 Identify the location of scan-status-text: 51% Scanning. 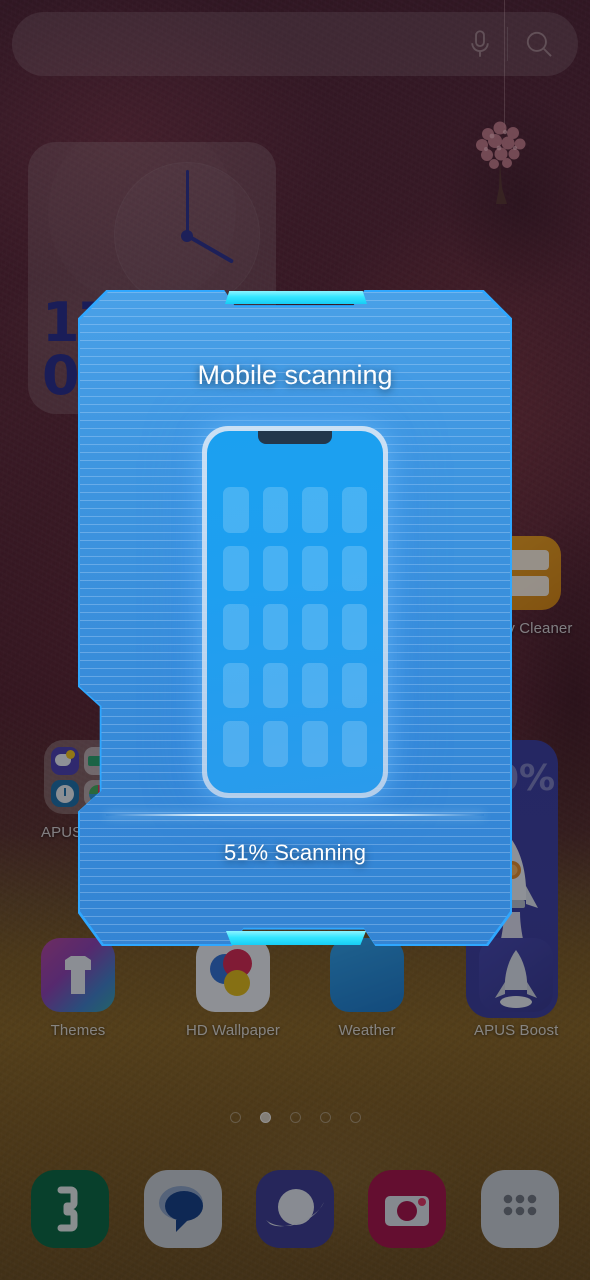
(295, 852).